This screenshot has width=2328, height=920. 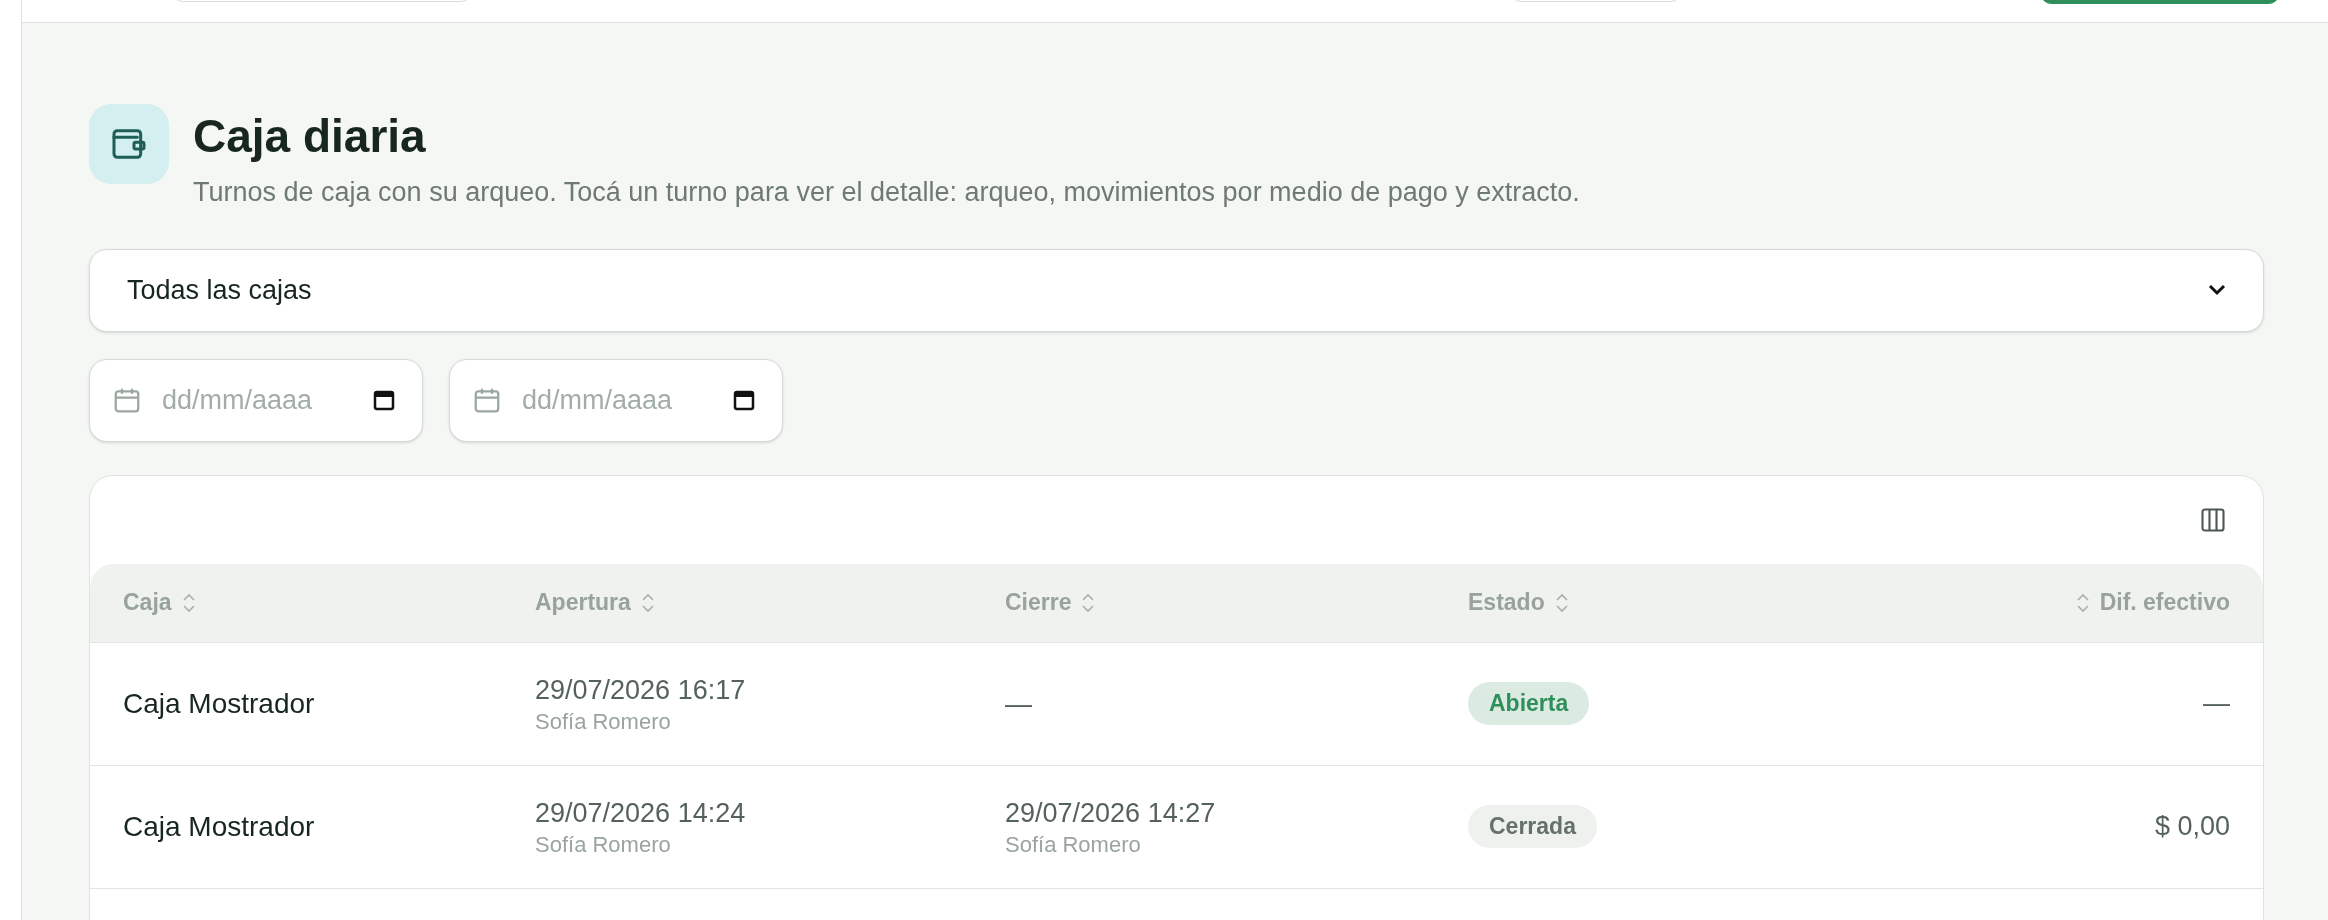 What do you see at coordinates (1532, 826) in the screenshot?
I see `status-badge: Cerrada` at bounding box center [1532, 826].